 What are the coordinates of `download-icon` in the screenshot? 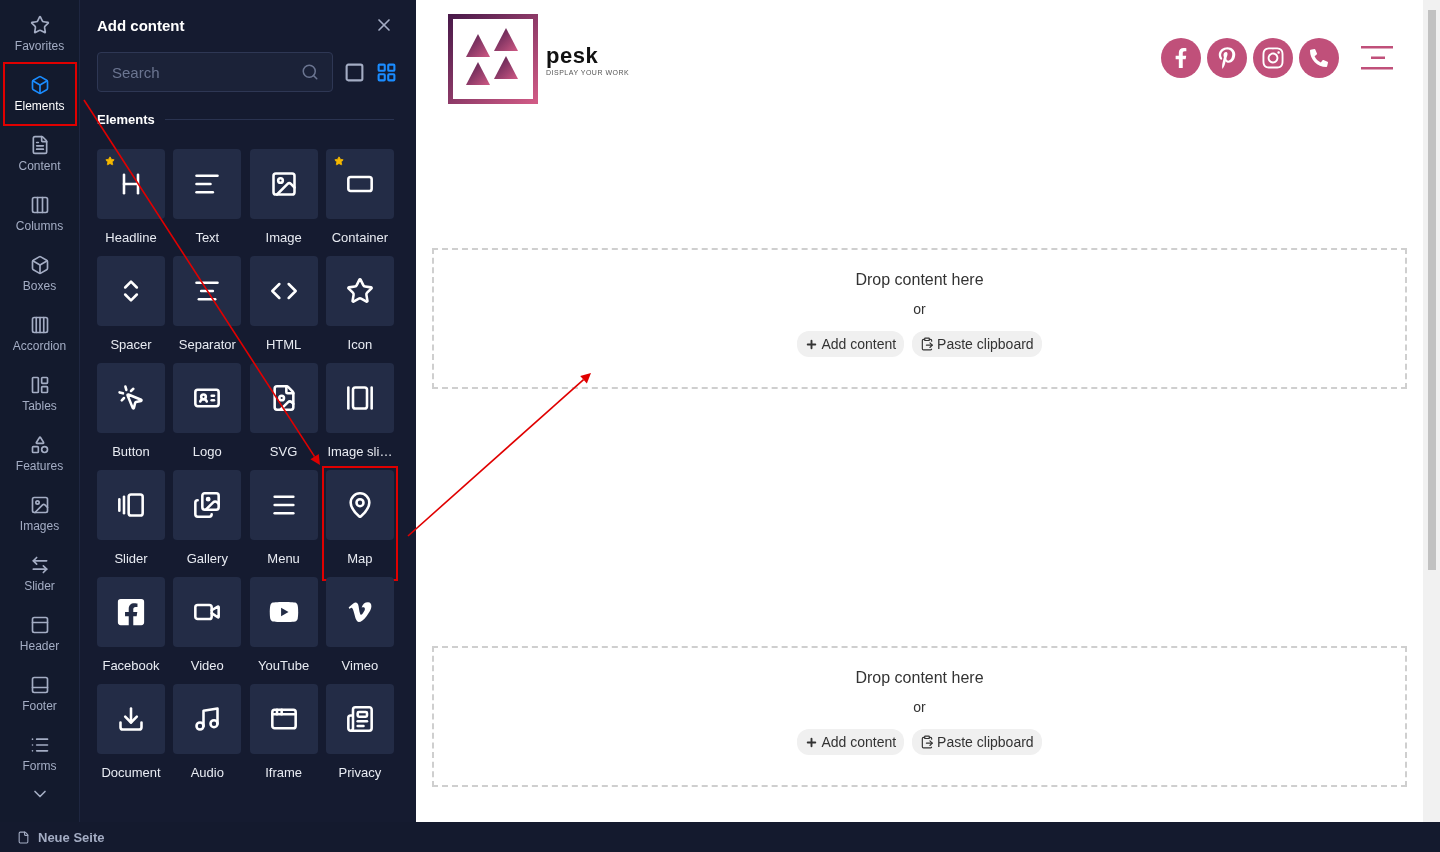 It's located at (131, 719).